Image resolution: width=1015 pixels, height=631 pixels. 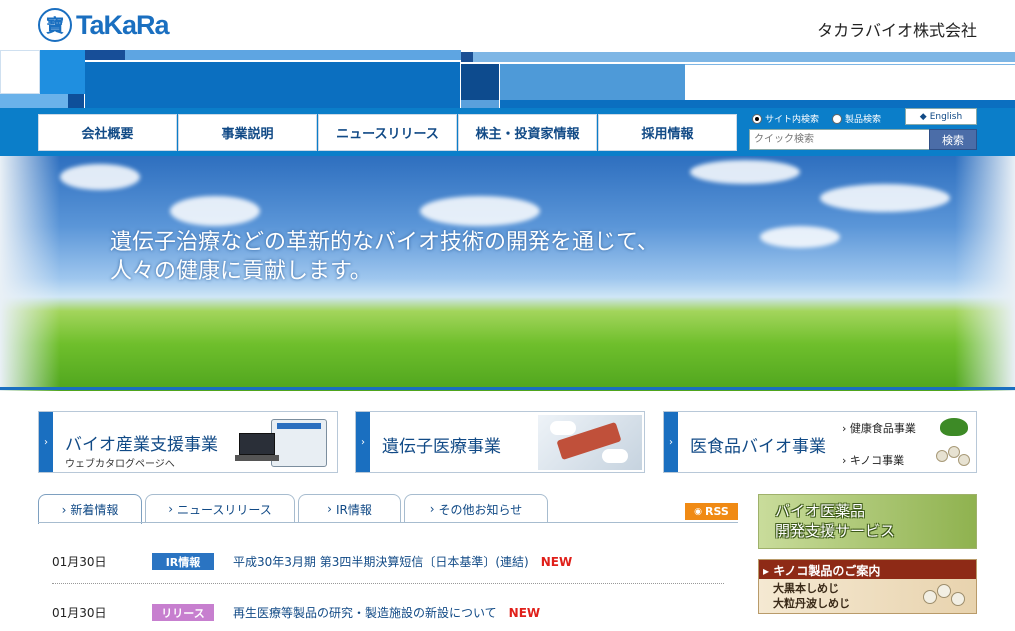 I want to click on radio-product-search: 製品検索, so click(x=856, y=118).